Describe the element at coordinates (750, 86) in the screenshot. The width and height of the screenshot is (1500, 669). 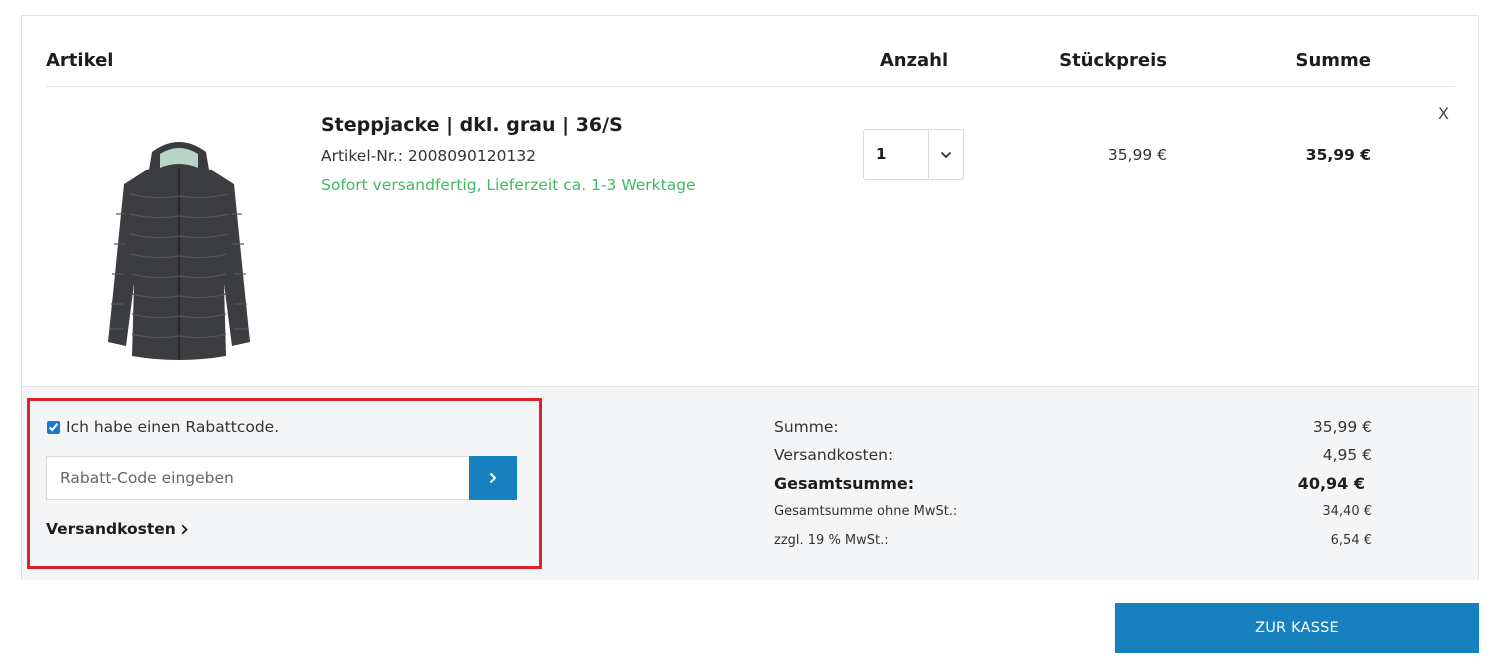
I see `header-divider` at that location.